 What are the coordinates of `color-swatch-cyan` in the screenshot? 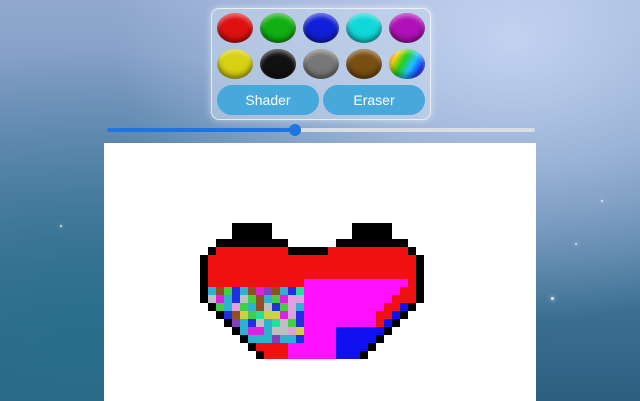 It's located at (364, 28).